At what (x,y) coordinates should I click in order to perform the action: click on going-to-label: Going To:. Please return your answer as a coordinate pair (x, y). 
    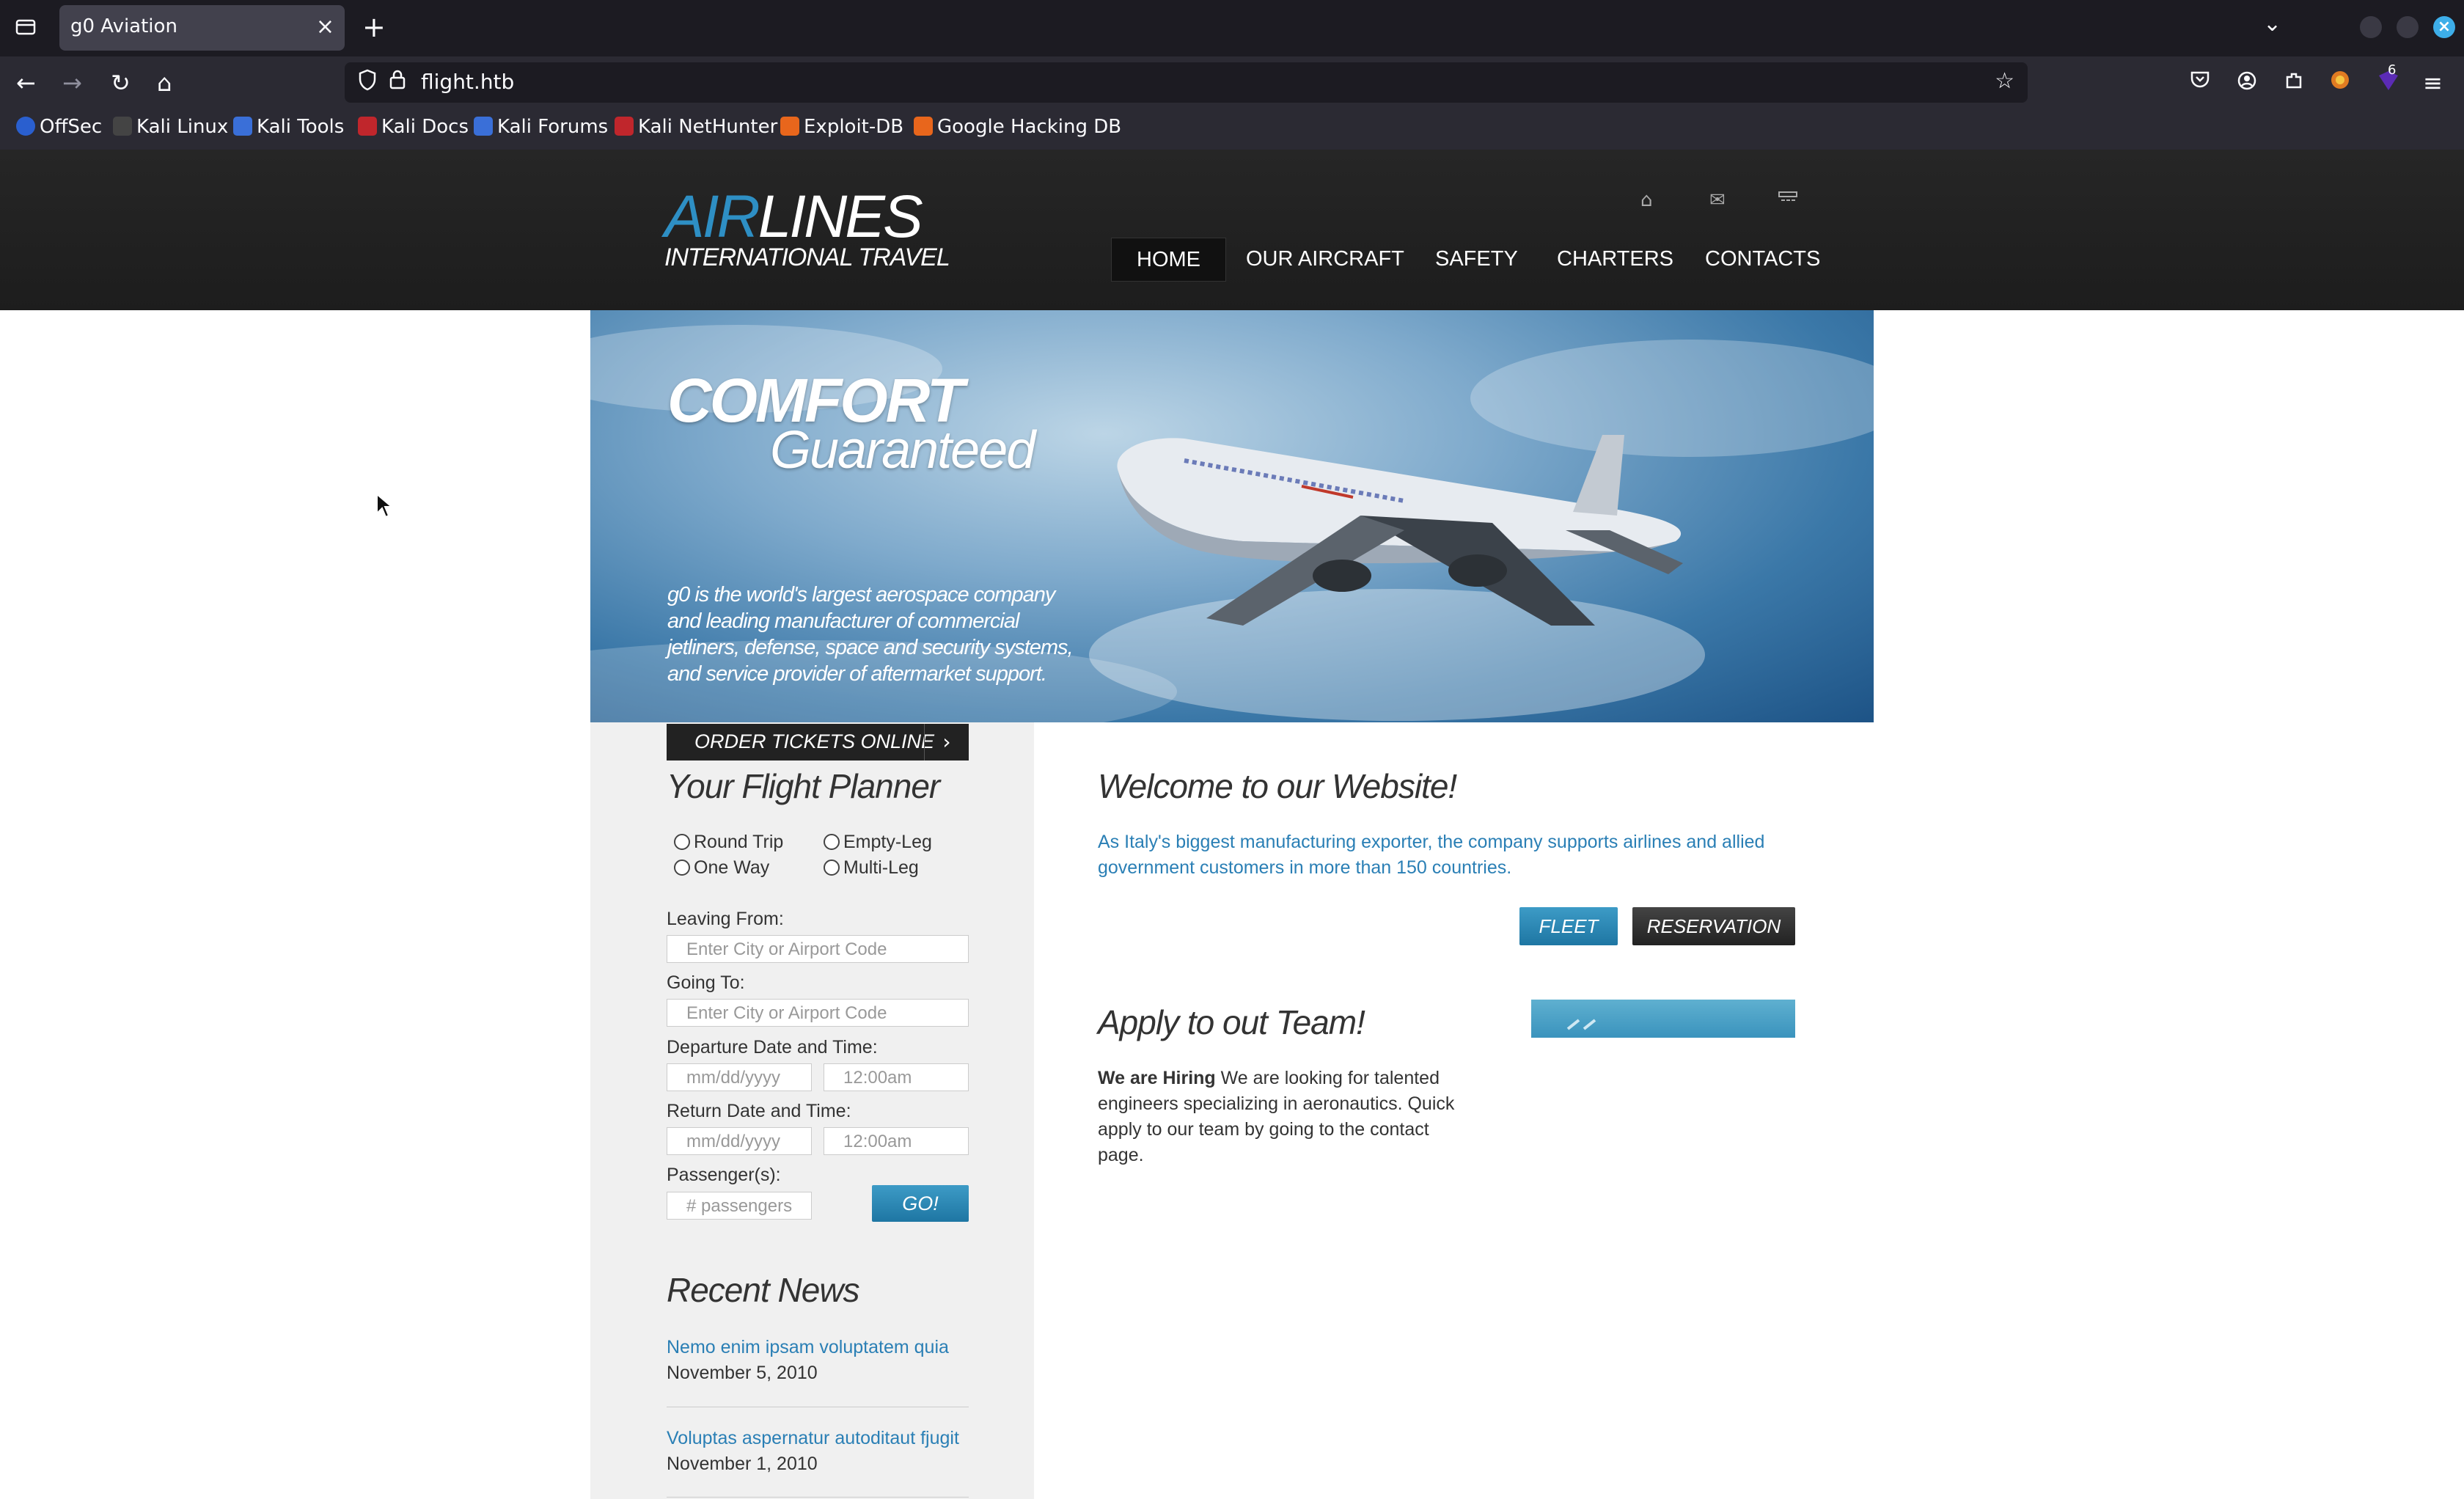
    Looking at the image, I should click on (706, 983).